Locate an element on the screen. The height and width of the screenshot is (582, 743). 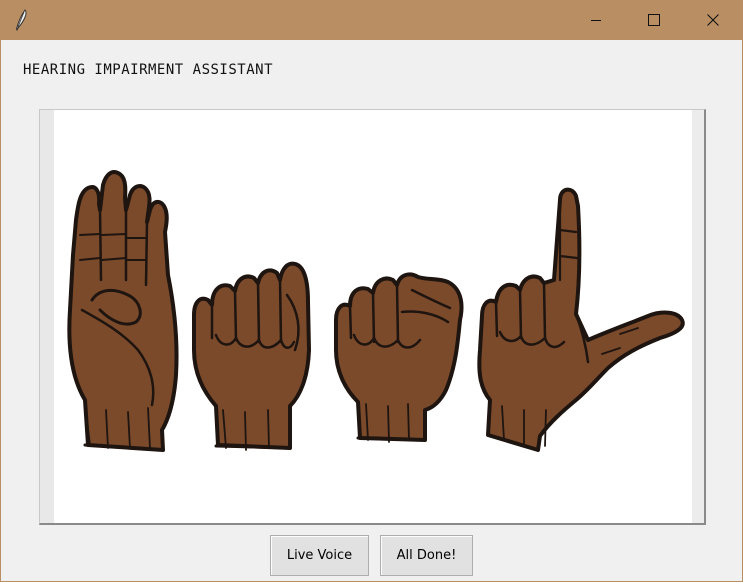
feather-icon is located at coordinates (22, 20).